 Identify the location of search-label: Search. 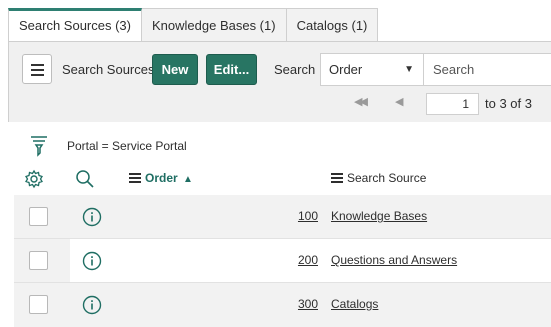
(295, 69).